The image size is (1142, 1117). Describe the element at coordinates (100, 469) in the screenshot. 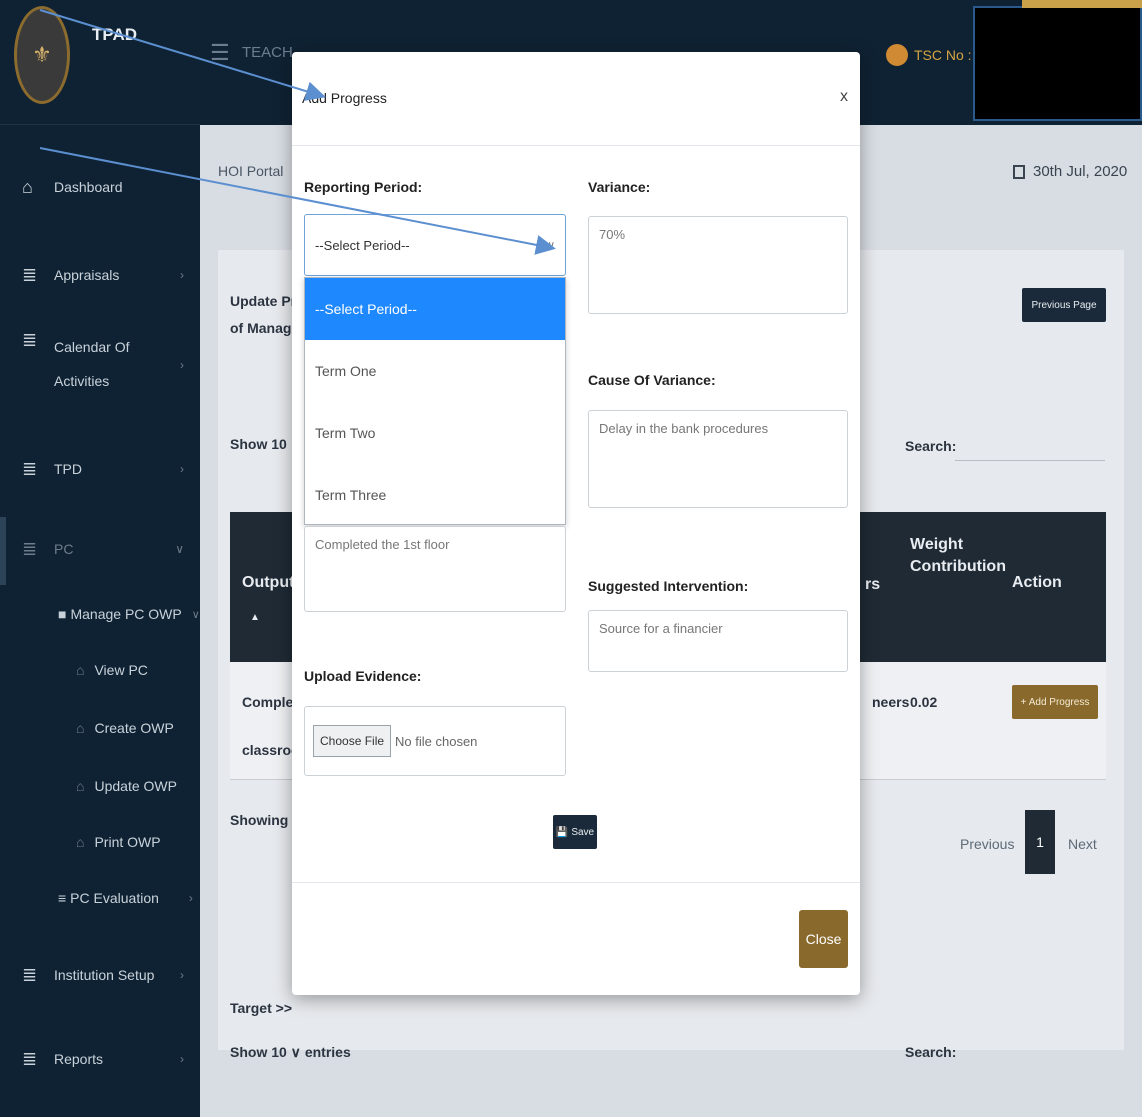

I see `sidebar-item-tpd: ≣ TPD ›` at that location.